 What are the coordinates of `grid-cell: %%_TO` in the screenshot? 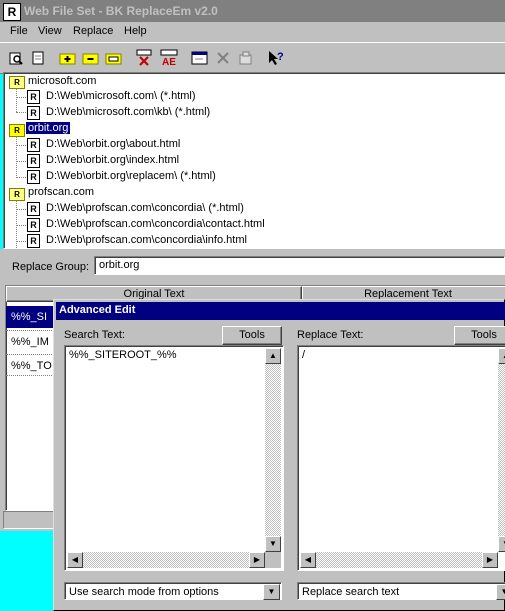 It's located at (31, 366).